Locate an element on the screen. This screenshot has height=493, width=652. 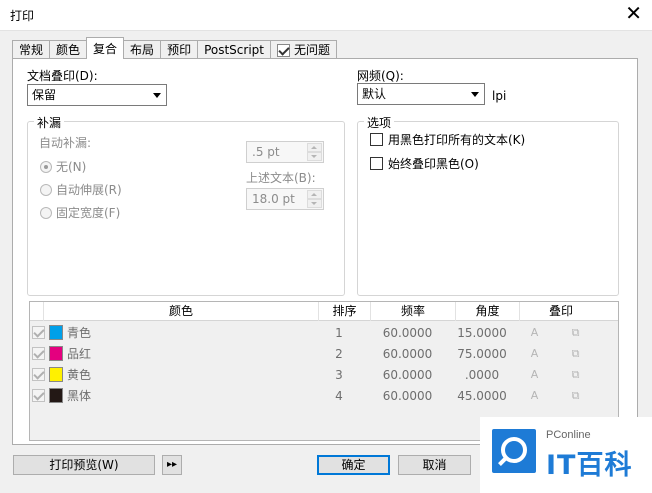
screen-select: 默认 is located at coordinates (421, 94).